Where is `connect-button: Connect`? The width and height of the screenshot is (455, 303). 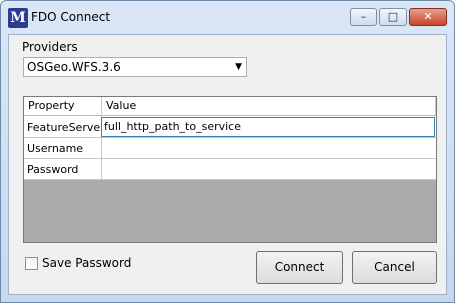 connect-button: Connect is located at coordinates (299, 267).